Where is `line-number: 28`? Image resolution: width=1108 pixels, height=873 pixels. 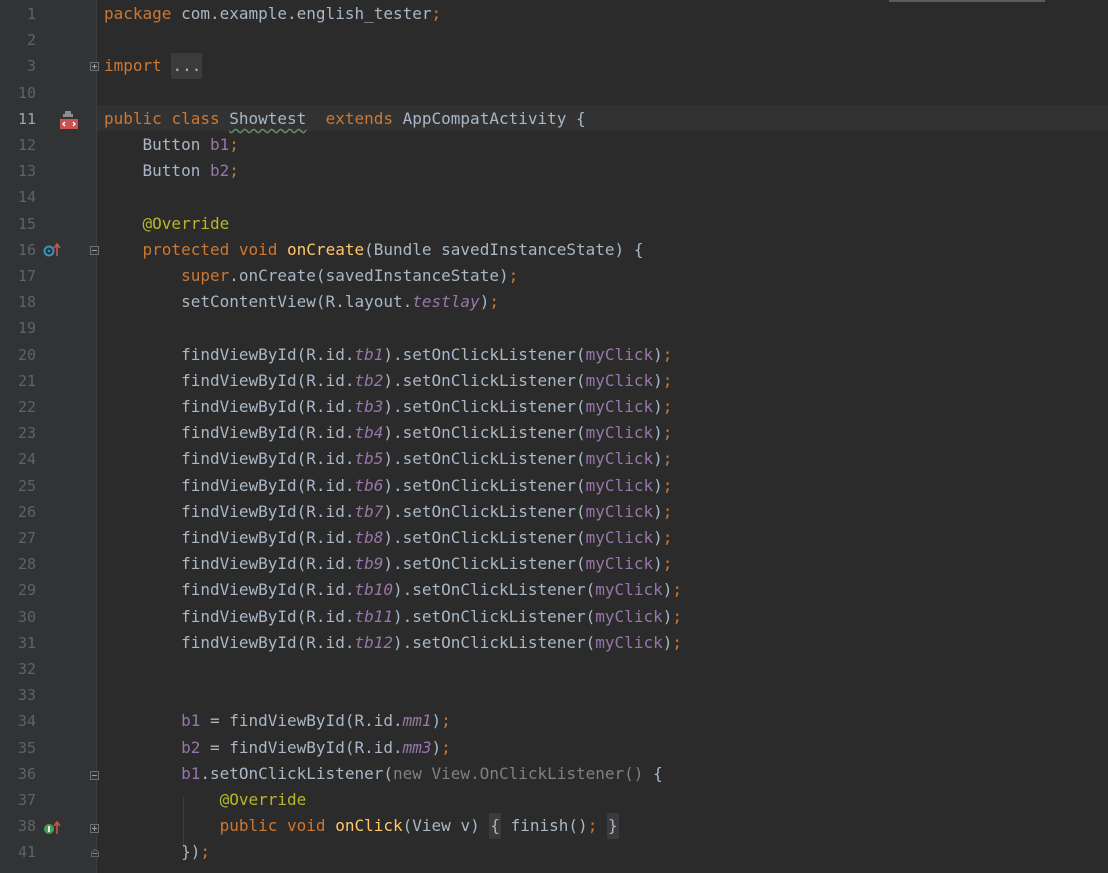
line-number: 28 is located at coordinates (26, 564).